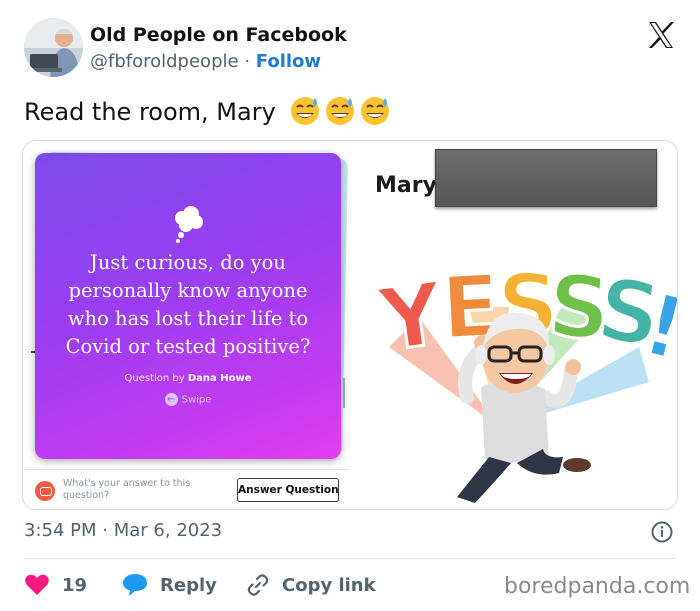 This screenshot has height=611, width=700. Describe the element at coordinates (154, 378) in the screenshot. I see `question-by-prefix: Question by` at that location.